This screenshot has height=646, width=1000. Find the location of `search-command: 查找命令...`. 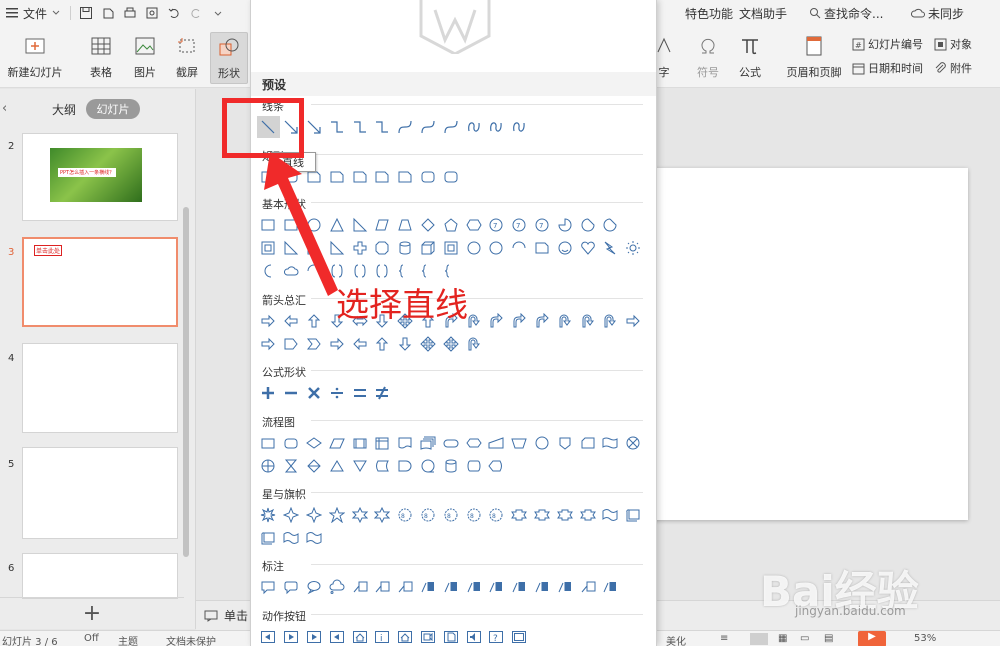

search-command: 查找命令... is located at coordinates (846, 13).